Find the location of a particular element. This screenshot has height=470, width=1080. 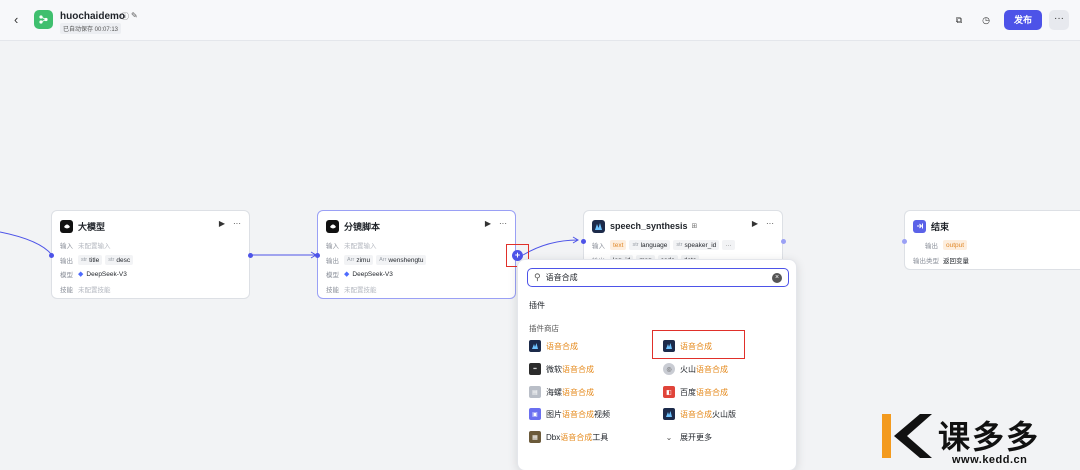

node-title: speech_synthesis is located at coordinates (649, 226).